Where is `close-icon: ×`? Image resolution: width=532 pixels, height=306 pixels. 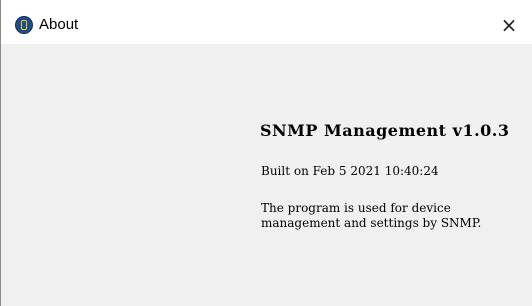 close-icon: × is located at coordinates (509, 25).